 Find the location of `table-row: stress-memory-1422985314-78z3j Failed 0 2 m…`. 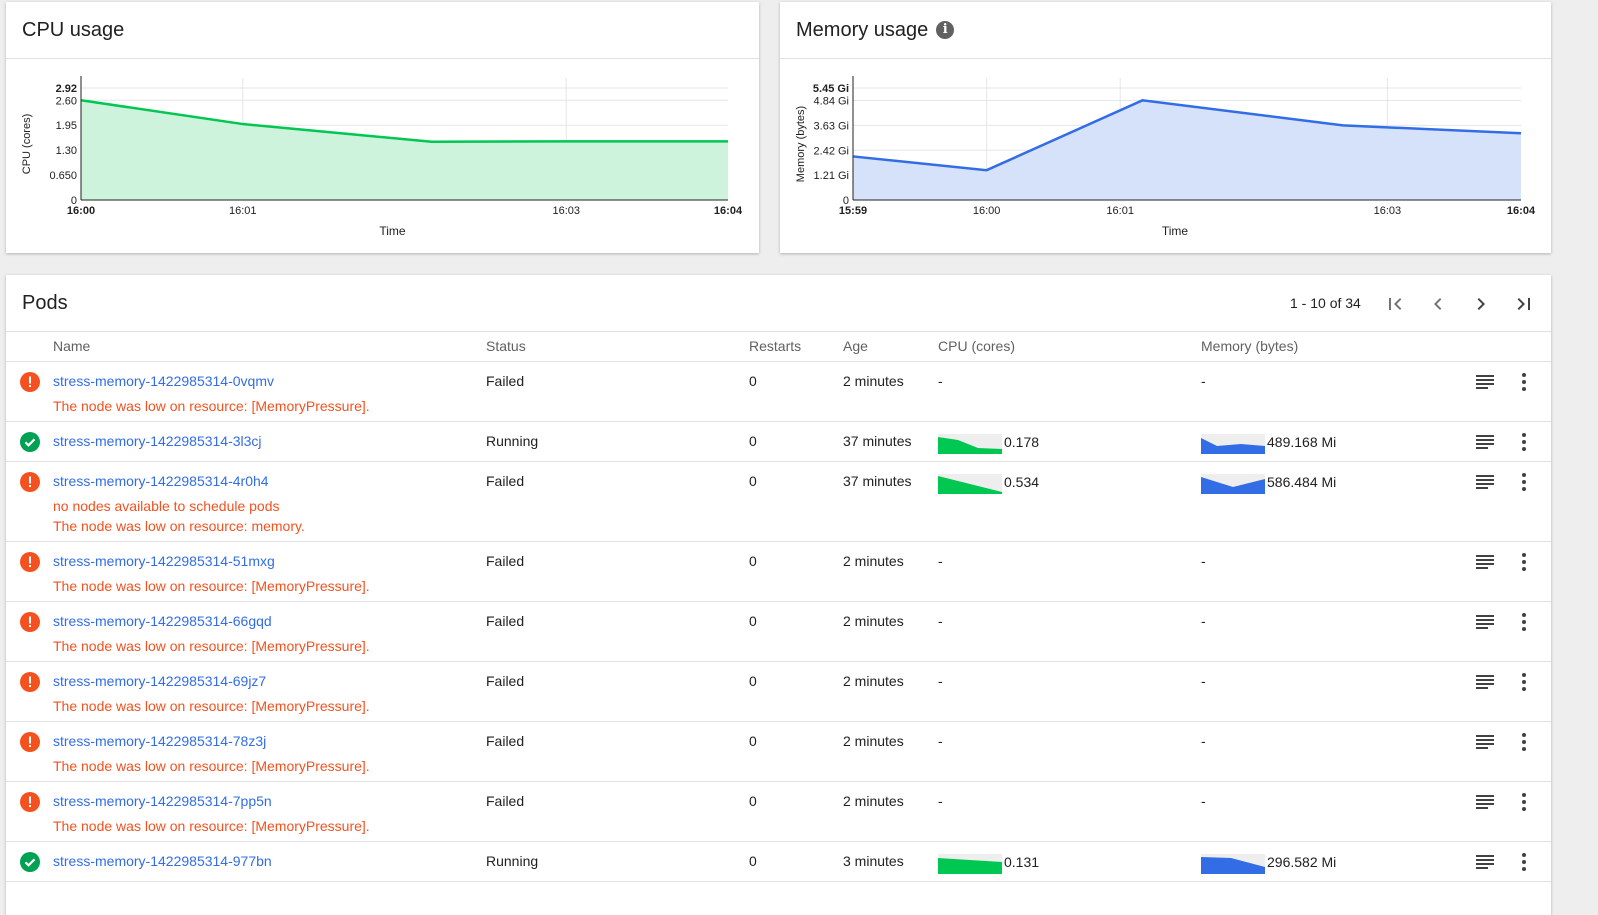

table-row: stress-memory-1422985314-78z3j Failed 0 2 m… is located at coordinates (778, 752).